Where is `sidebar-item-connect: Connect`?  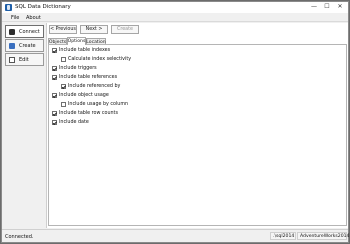 sidebar-item-connect: Connect is located at coordinates (24, 31).